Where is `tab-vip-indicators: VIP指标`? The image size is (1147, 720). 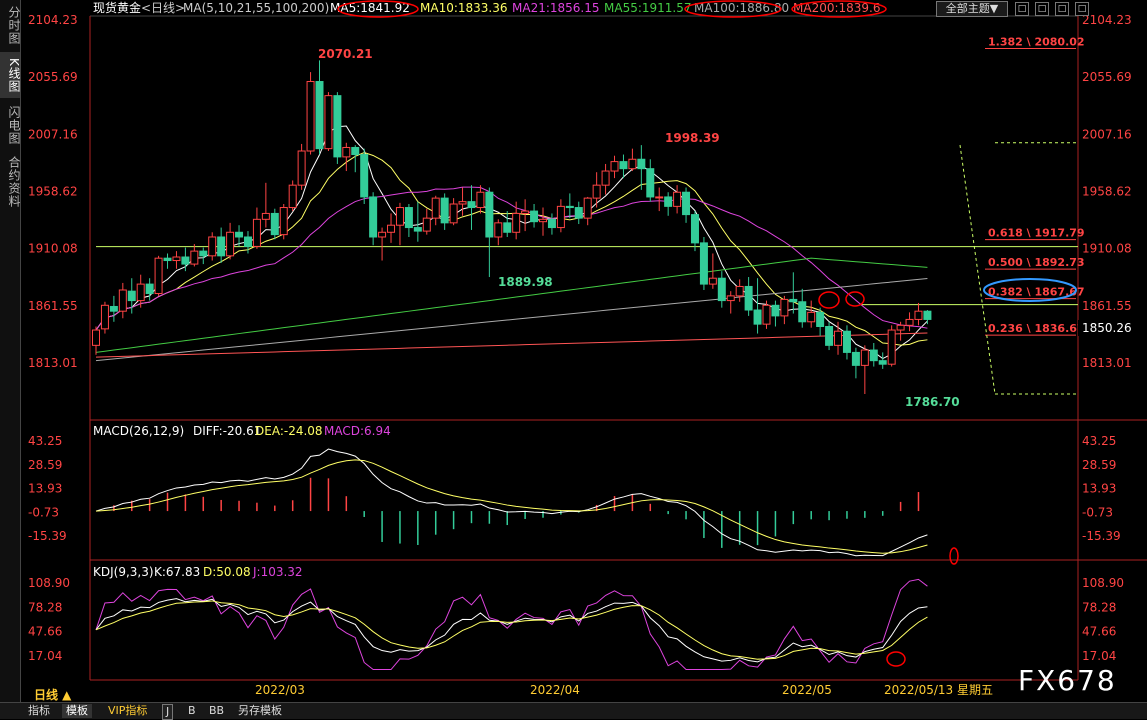
tab-vip-indicators: VIP指标 is located at coordinates (127, 711).